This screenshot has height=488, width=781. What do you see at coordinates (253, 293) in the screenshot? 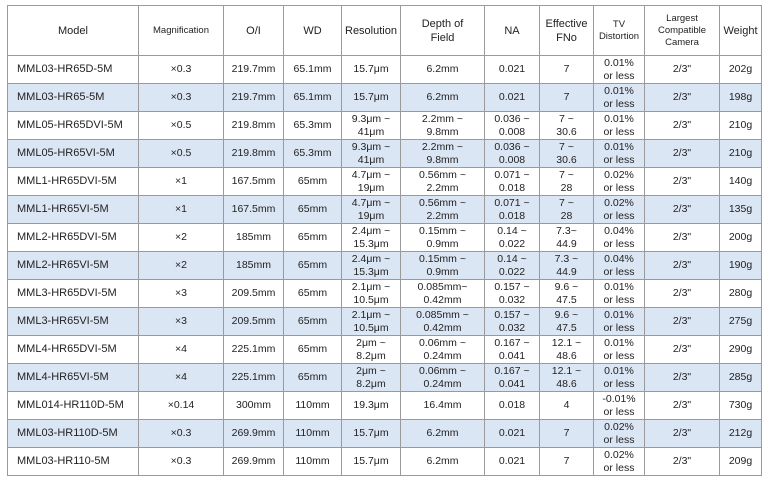
I see `cell-oi: 209.5mm` at bounding box center [253, 293].